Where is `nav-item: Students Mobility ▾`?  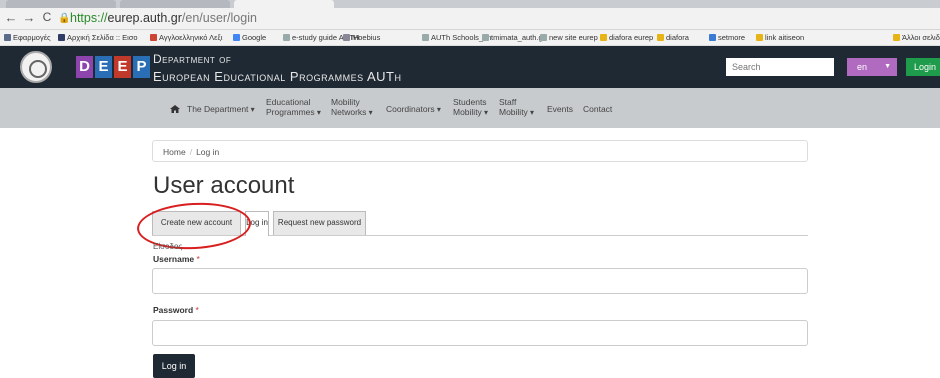
nav-item: Students Mobility ▾ is located at coordinates (470, 107).